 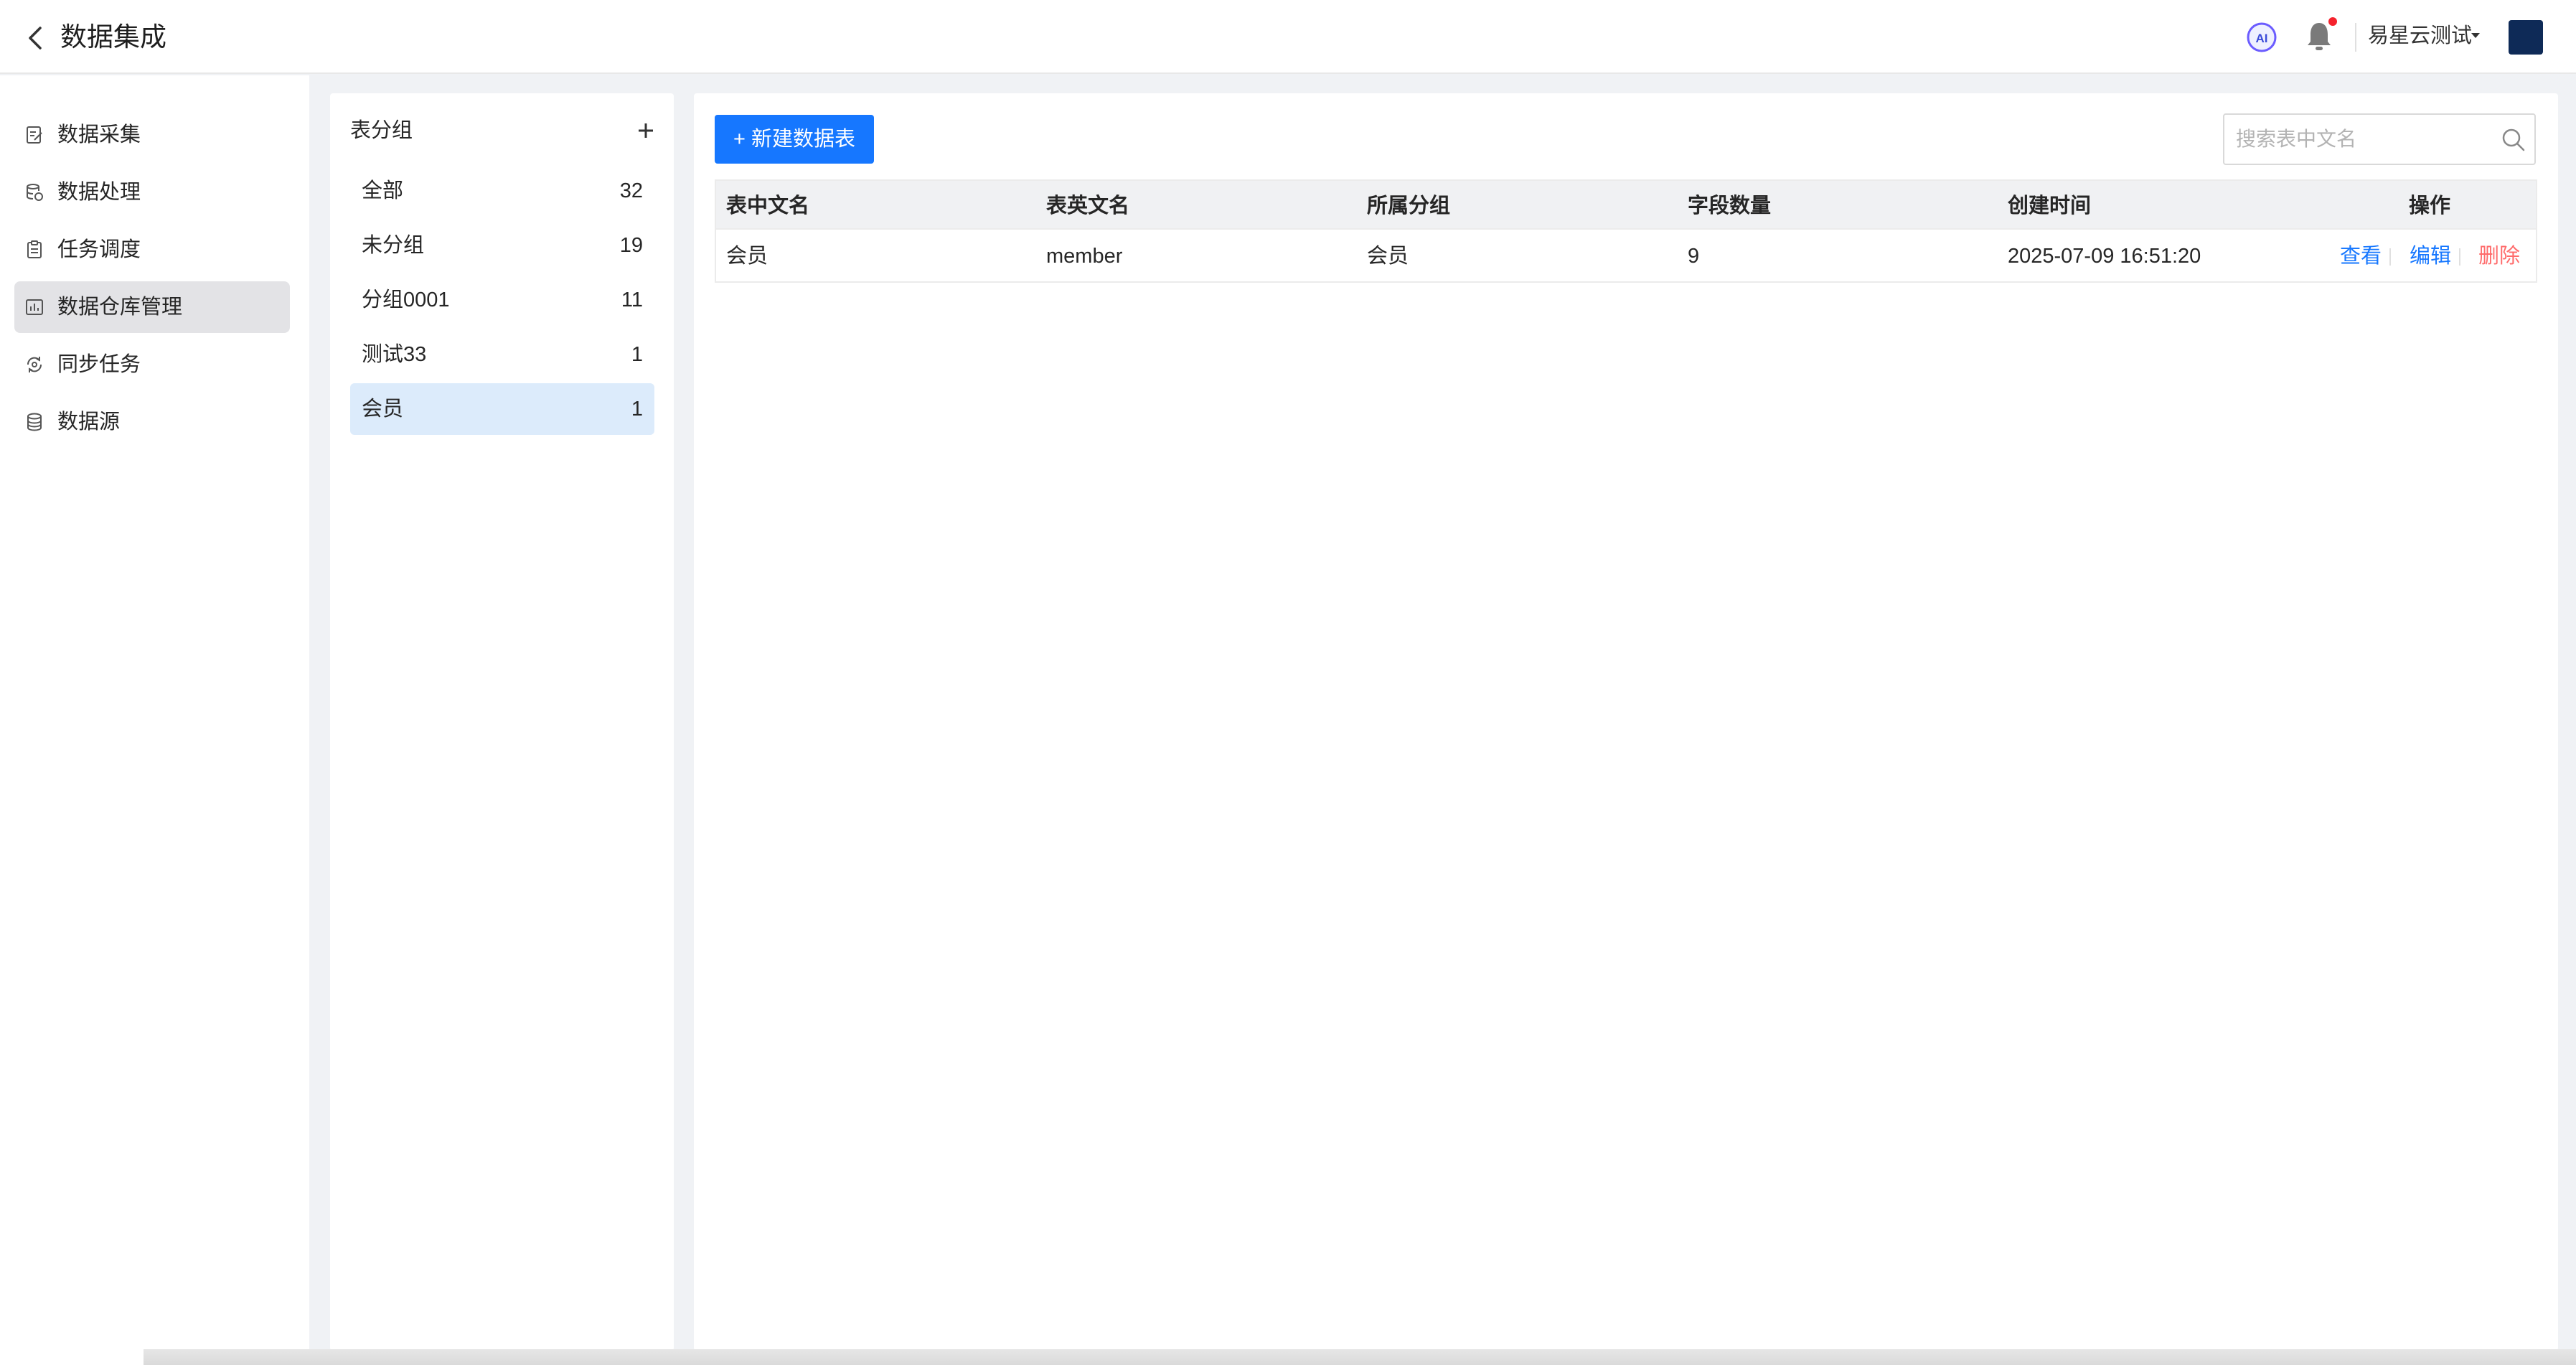 I want to click on group-item-test33: 测试33 1, so click(x=502, y=354).